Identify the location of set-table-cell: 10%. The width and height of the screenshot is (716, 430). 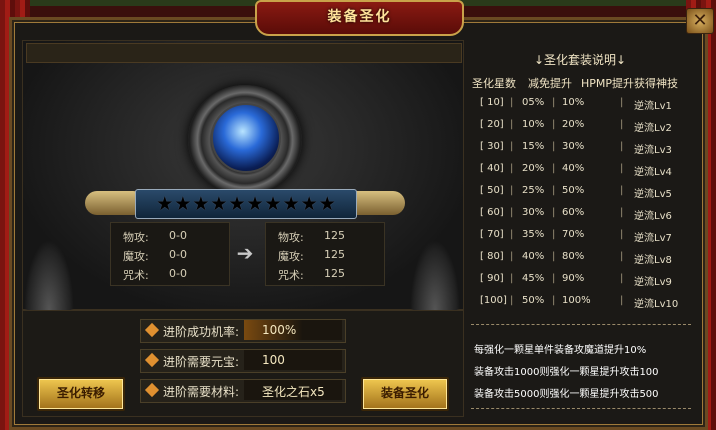
(573, 102).